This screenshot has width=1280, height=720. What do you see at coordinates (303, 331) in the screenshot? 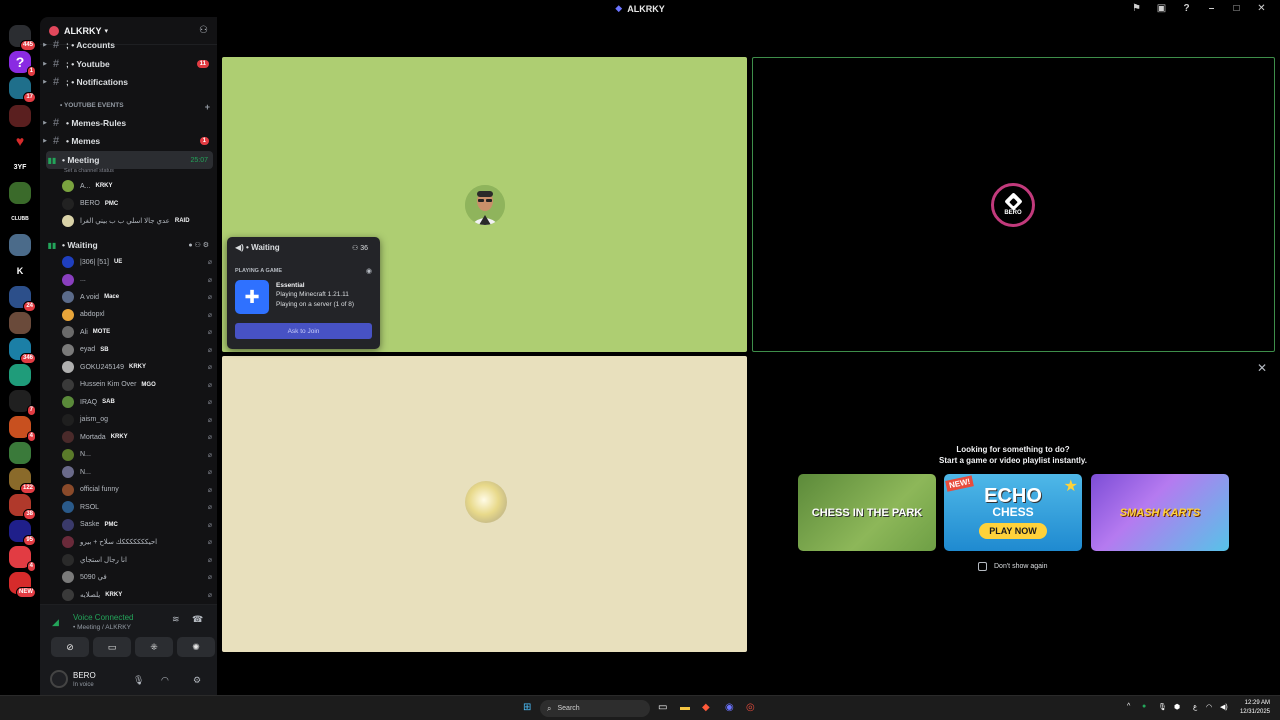
I see `ask-to-join-button: Ask to Join` at bounding box center [303, 331].